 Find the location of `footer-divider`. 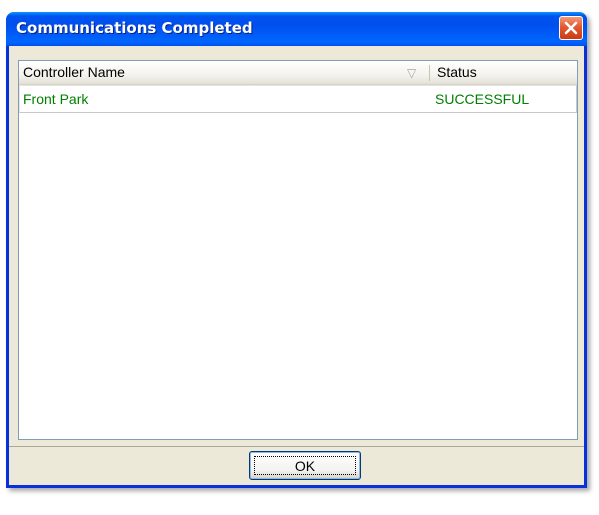

footer-divider is located at coordinates (296, 446).